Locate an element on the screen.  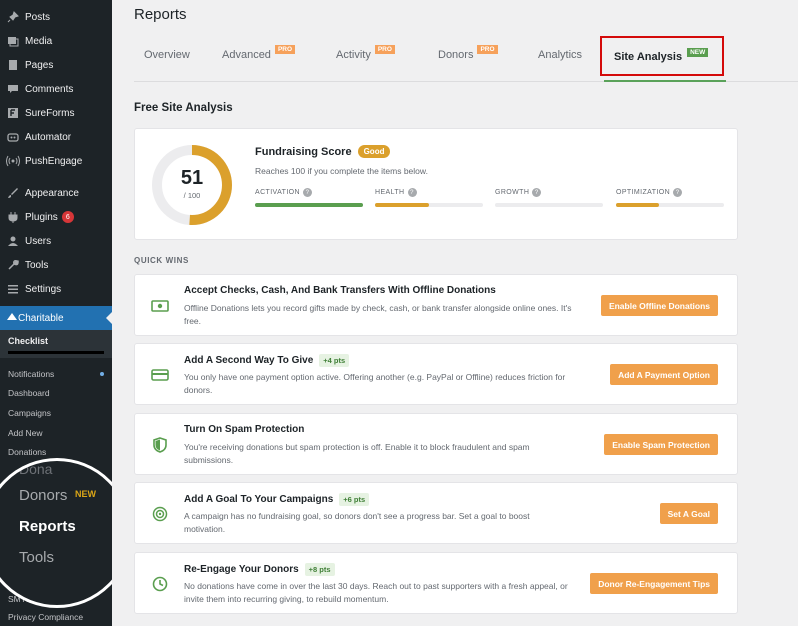
tab-advanced: Advanced PRO is located at coordinates (259, 52).